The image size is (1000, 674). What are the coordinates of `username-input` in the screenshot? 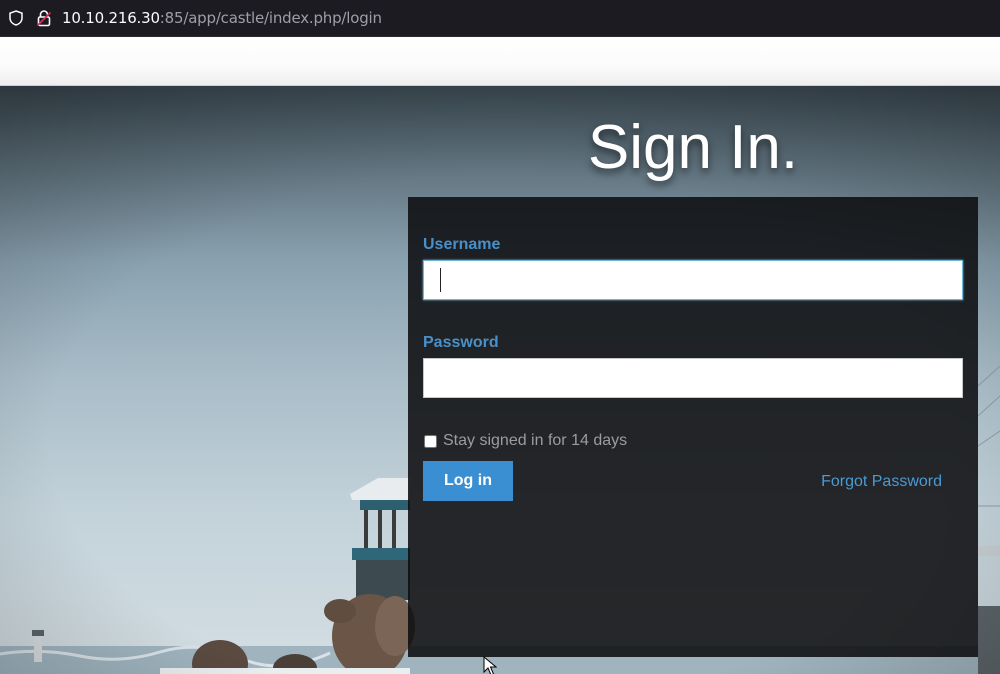 It's located at (693, 280).